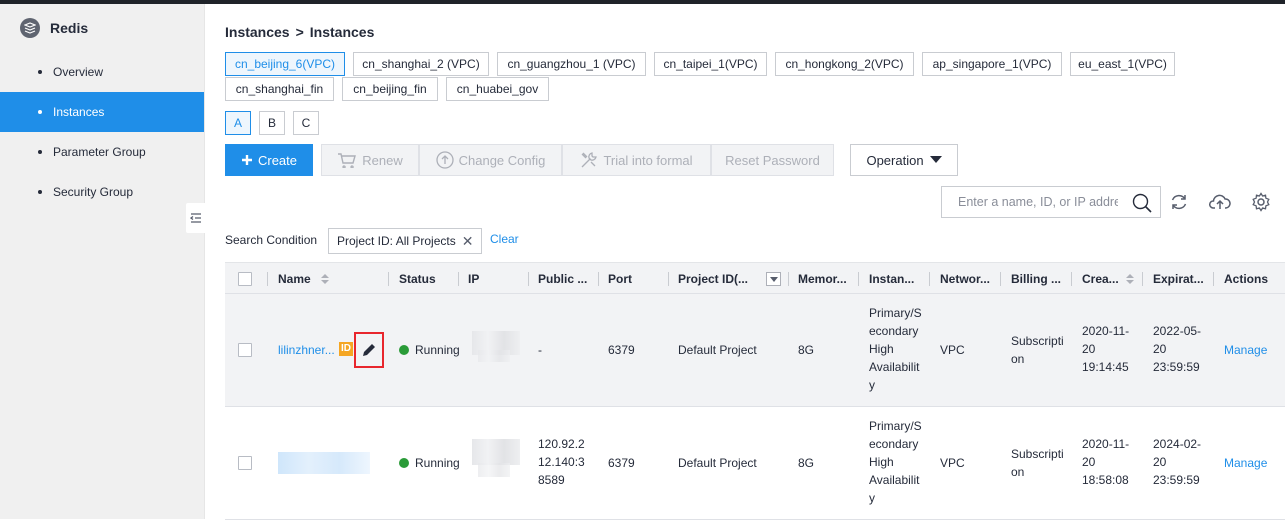  Describe the element at coordinates (773, 279) in the screenshot. I see `filter-dropdown-icon` at that location.